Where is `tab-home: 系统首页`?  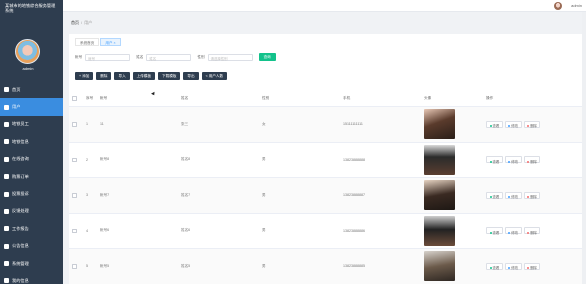 tab-home: 系统首页 is located at coordinates (87, 42).